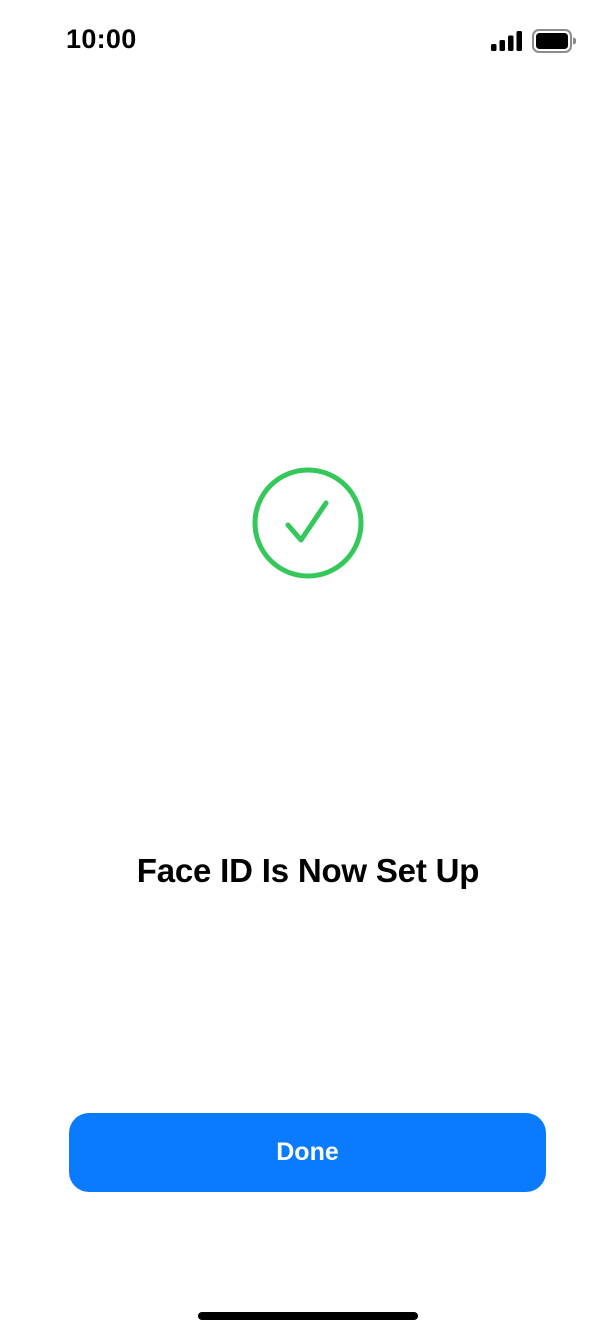  Describe the element at coordinates (308, 42) in the screenshot. I see `status-bar: 10:00` at that location.